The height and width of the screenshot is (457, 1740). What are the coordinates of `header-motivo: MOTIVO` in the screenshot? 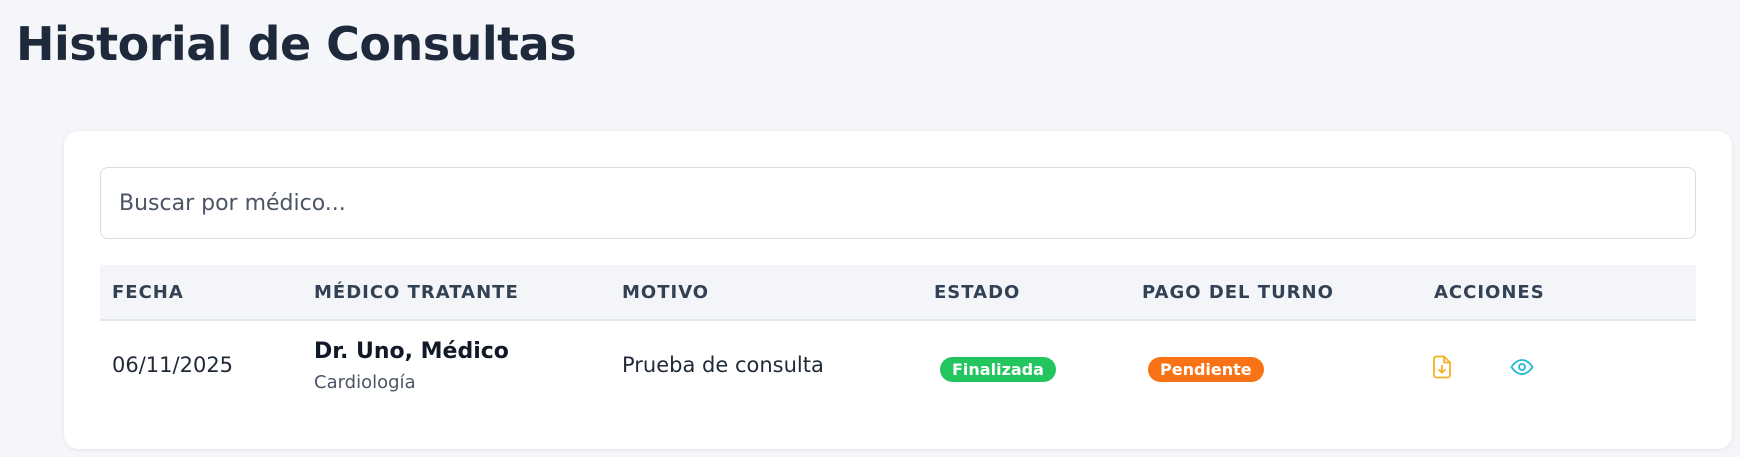 It's located at (666, 292).